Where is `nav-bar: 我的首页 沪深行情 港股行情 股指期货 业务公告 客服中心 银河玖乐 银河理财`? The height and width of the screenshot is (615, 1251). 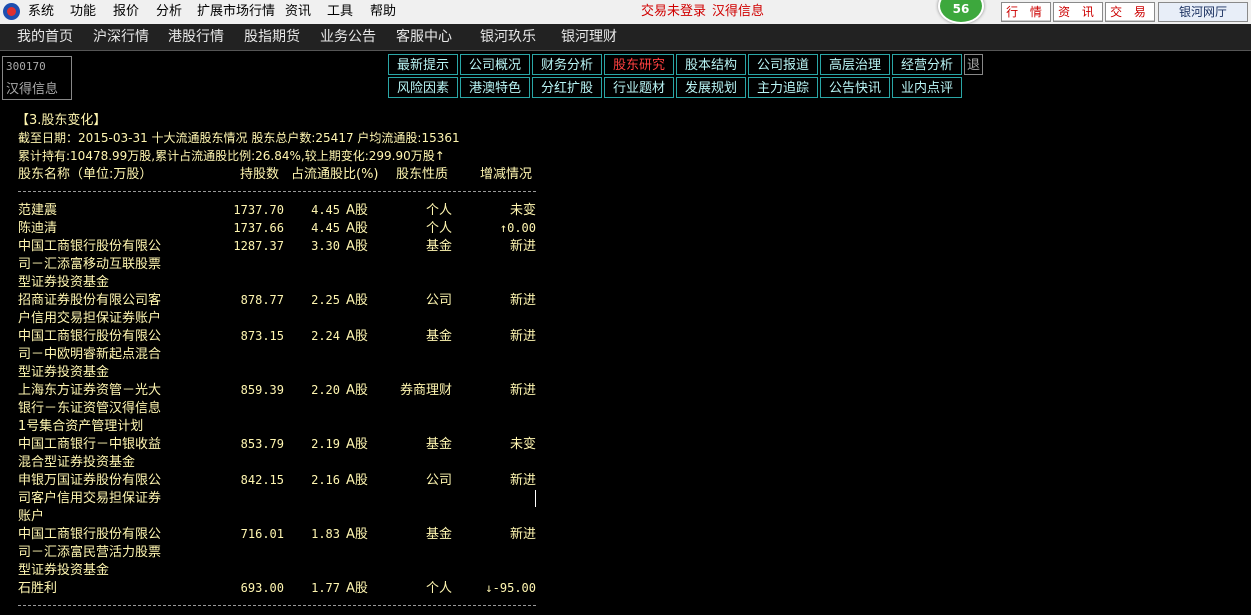 nav-bar: 我的首页 沪深行情 港股行情 股指期货 业务公告 客服中心 银河玖乐 银河理财 is located at coordinates (625, 37).